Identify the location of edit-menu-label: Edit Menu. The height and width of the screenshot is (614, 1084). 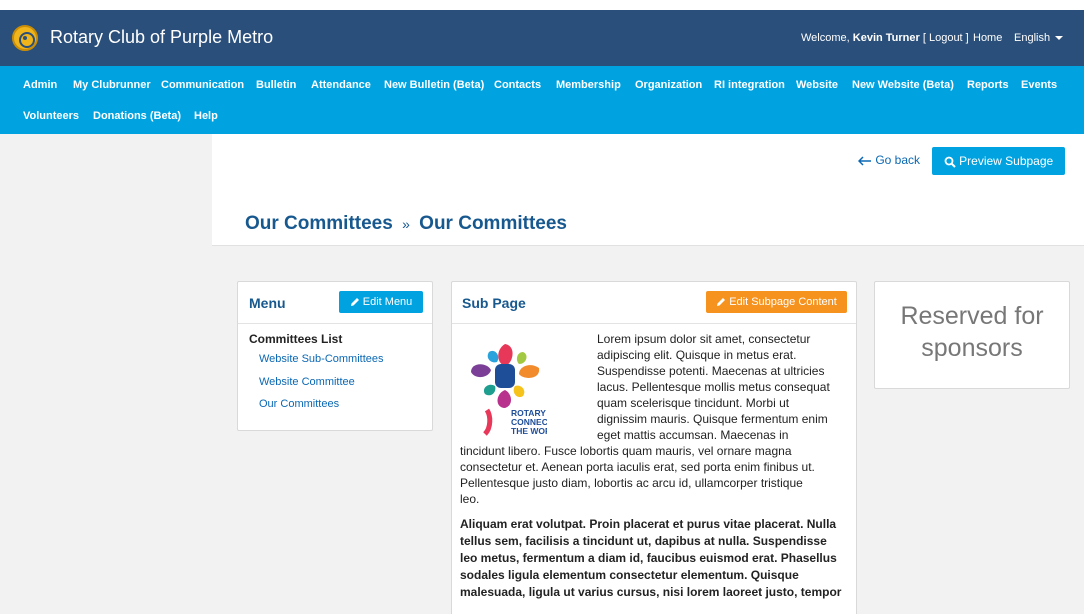
(387, 302).